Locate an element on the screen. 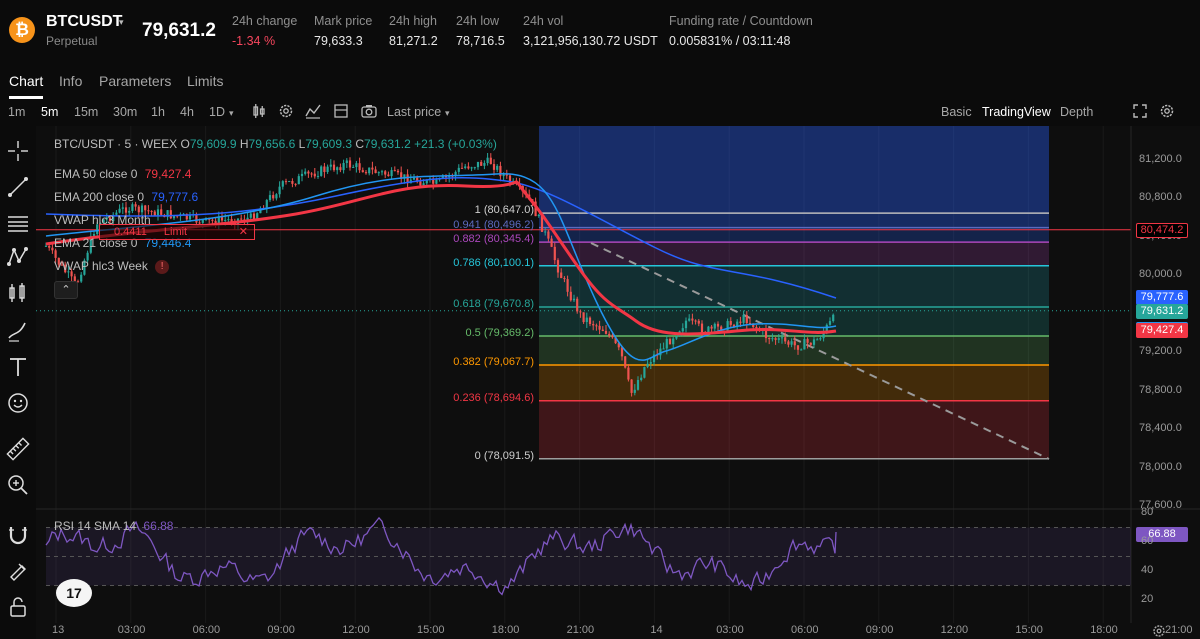  interval-dropdown-icon: ▾ is located at coordinates (231, 113).